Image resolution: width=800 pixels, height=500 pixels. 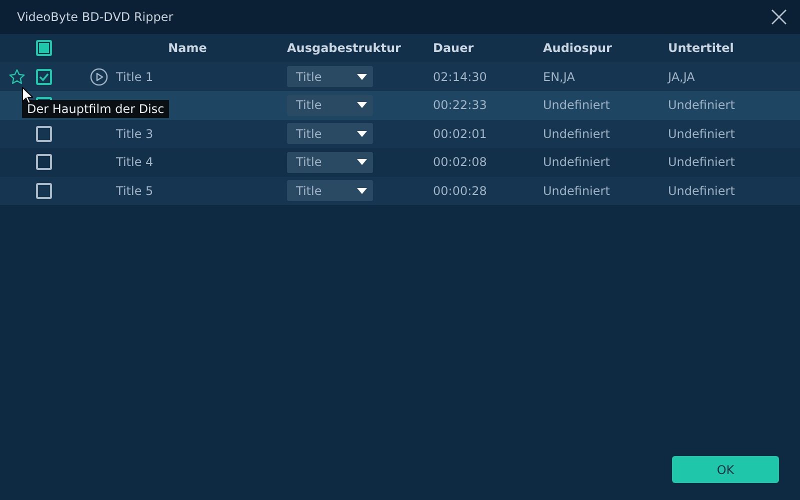 What do you see at coordinates (187, 48) in the screenshot?
I see `column-header: Name` at bounding box center [187, 48].